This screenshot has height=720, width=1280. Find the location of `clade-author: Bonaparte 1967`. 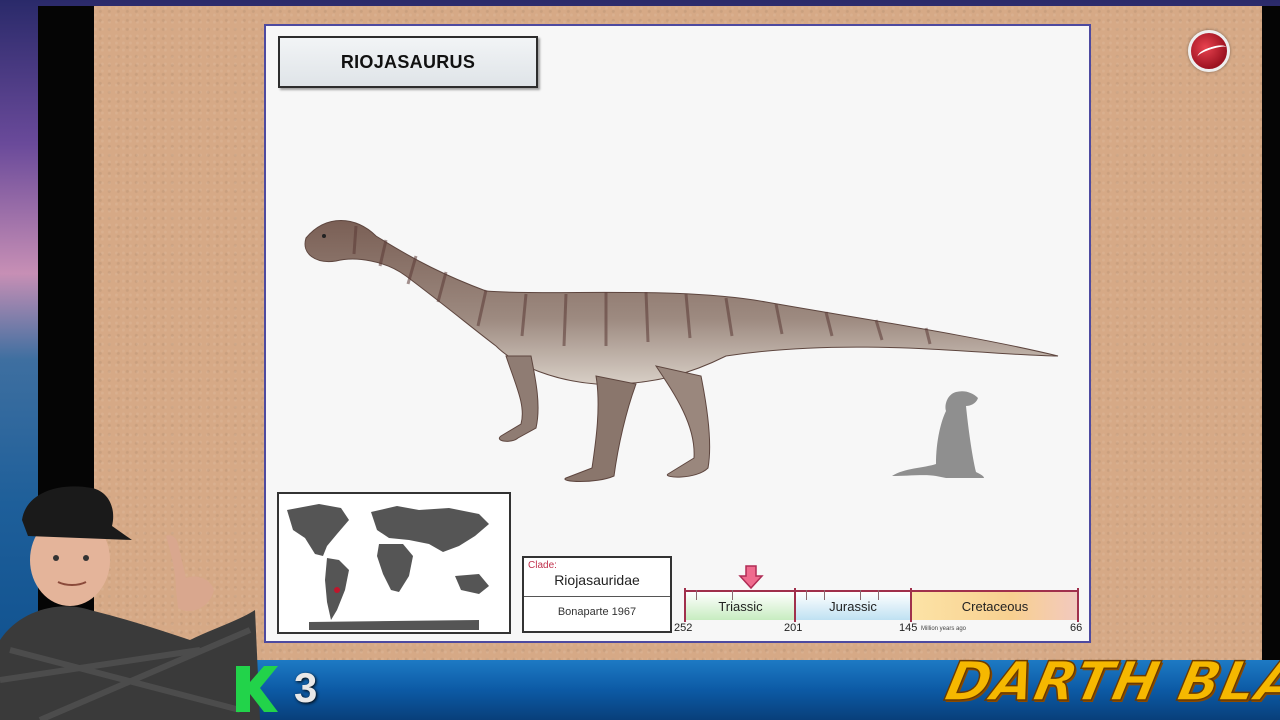

clade-author: Bonaparte 1967 is located at coordinates (597, 612).